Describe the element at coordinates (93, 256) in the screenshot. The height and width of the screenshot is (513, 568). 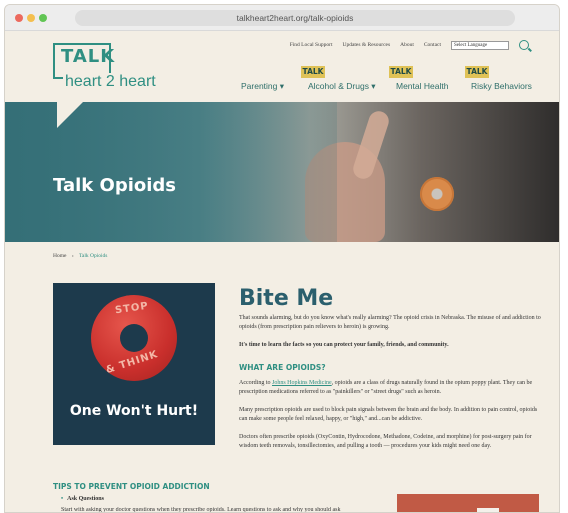
I see `breadcrumb-current: Talk Opioids` at that location.